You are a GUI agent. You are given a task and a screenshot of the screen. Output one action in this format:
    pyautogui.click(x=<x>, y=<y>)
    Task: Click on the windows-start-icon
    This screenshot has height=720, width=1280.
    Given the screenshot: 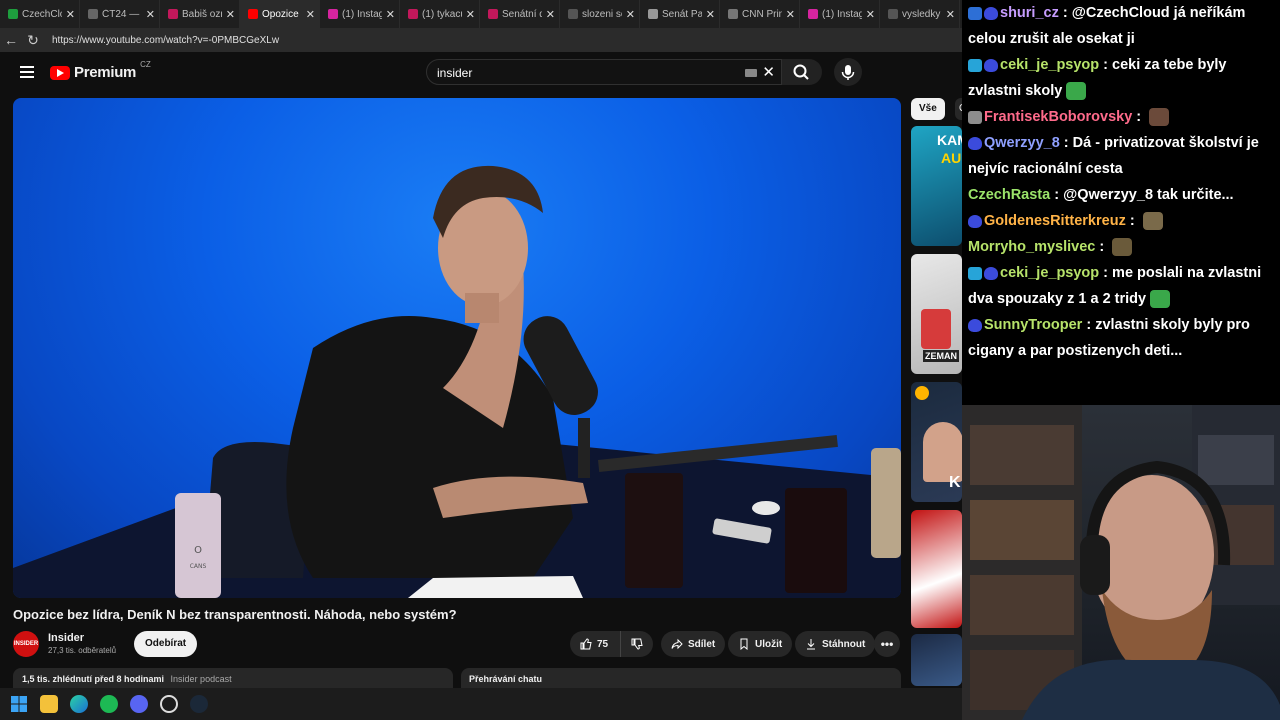 What is the action you would take?
    pyautogui.click(x=19, y=704)
    